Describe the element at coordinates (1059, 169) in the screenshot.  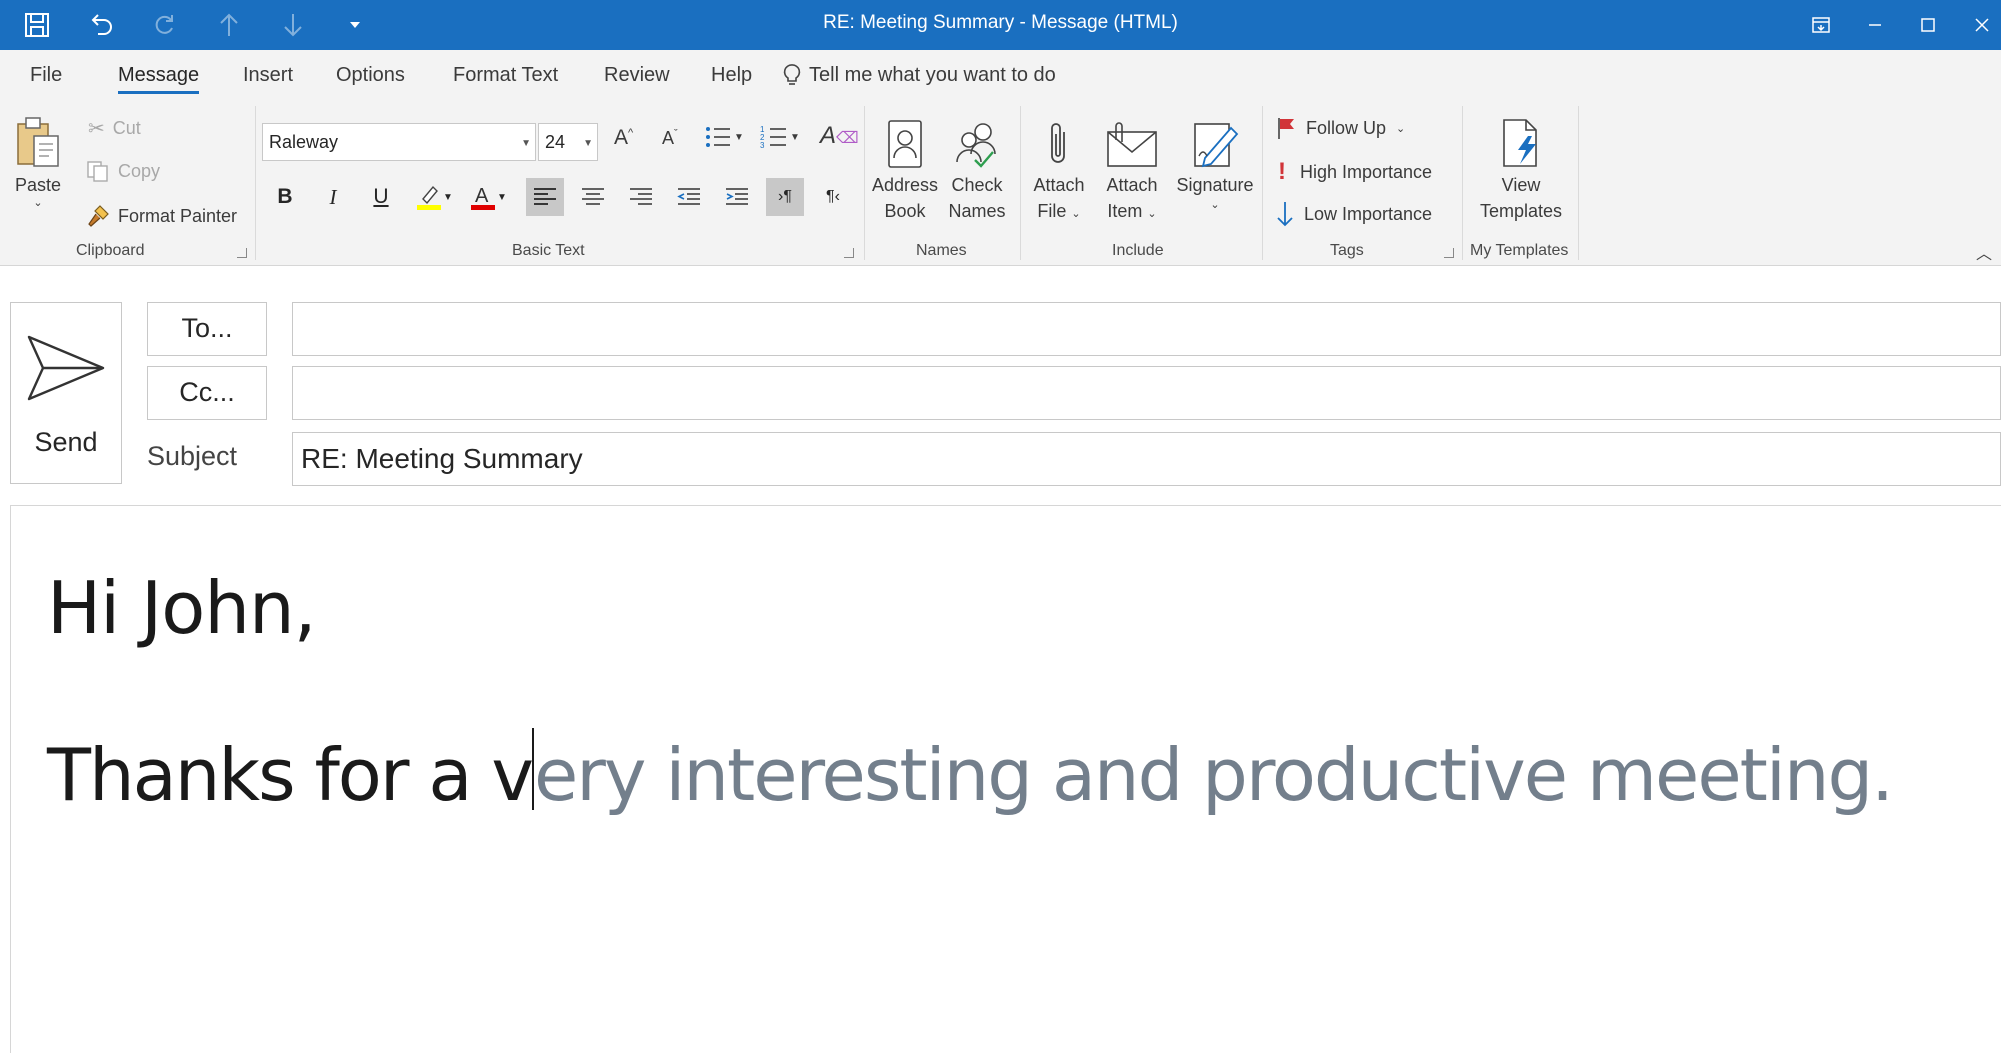
I see `attach-file-button: Attach File ⌄` at that location.